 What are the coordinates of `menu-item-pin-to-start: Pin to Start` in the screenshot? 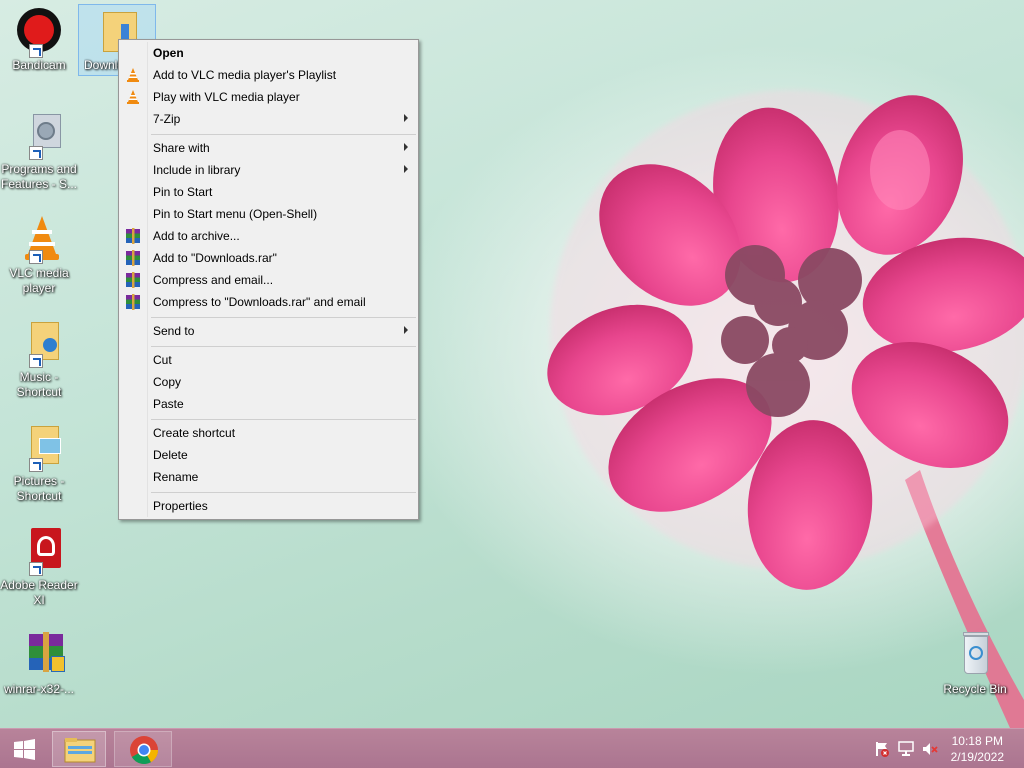 It's located at (268, 192).